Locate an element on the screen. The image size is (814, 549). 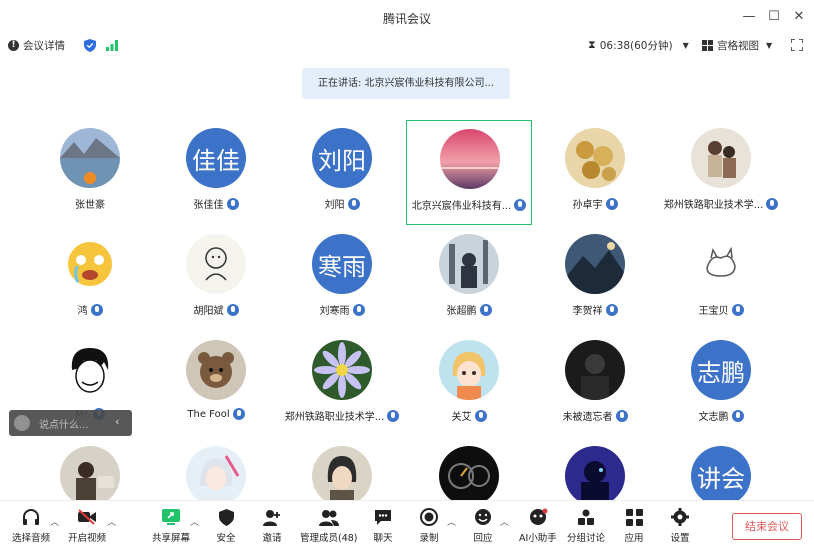
settings-label: 设置 is located at coordinates (680, 538).